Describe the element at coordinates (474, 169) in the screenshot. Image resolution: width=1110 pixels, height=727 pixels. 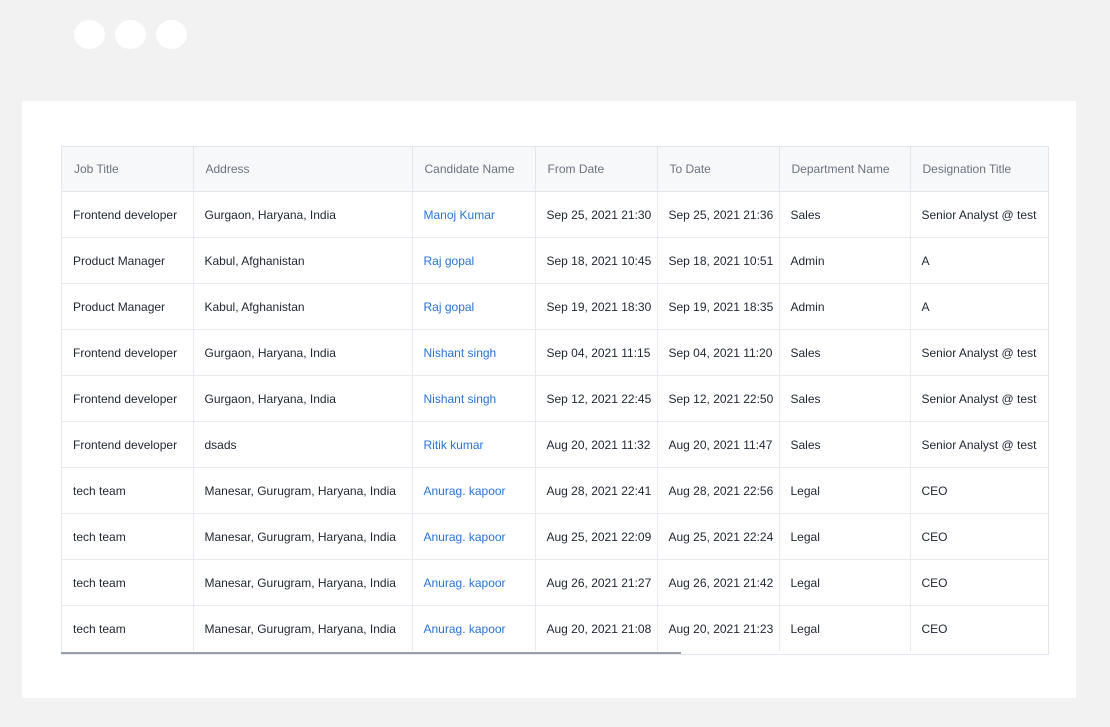
I see `column-header-candidate-name: Candidate Name` at that location.